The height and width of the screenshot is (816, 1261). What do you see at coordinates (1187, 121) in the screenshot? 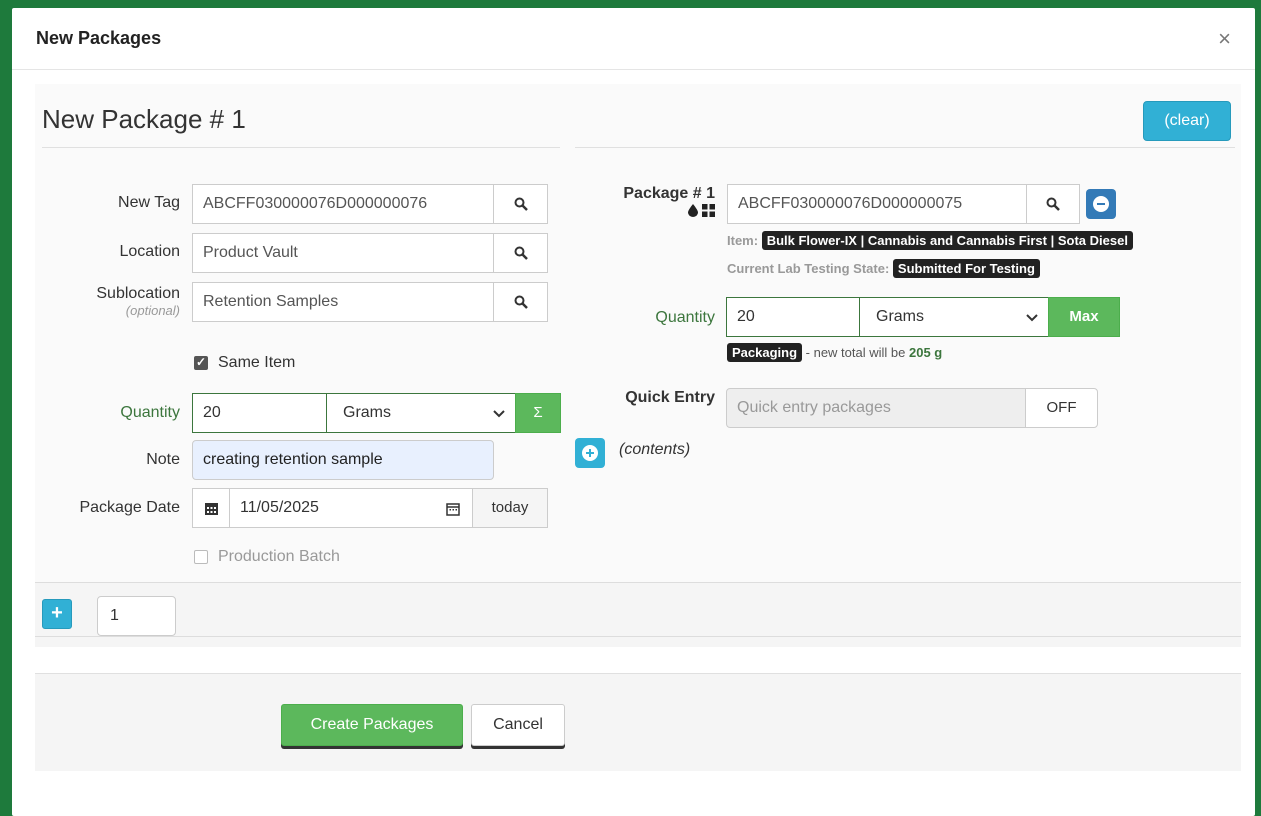
I see `clear-button: (clear)` at bounding box center [1187, 121].